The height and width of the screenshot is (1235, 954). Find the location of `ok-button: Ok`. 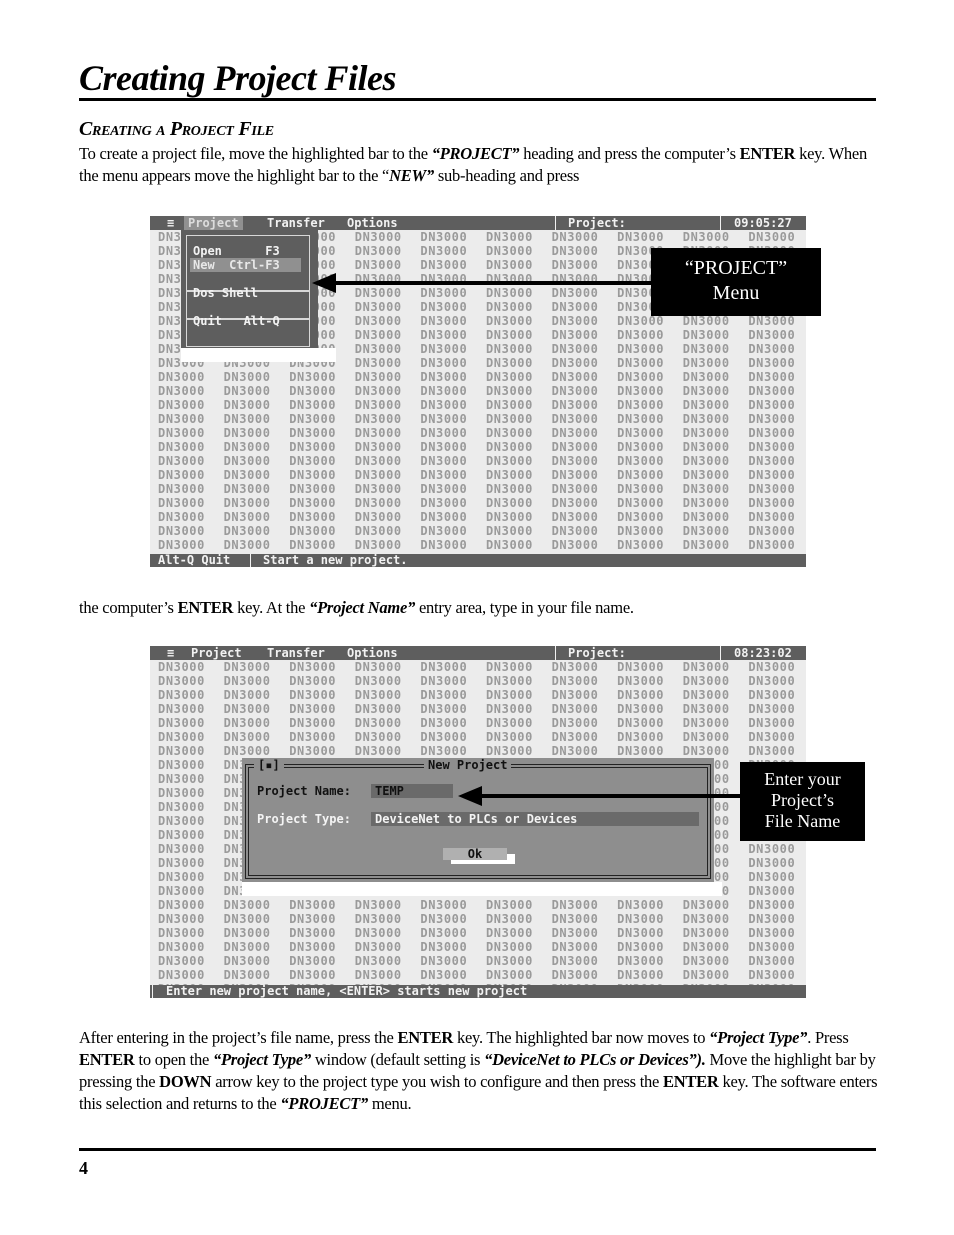

ok-button: Ok is located at coordinates (475, 854).